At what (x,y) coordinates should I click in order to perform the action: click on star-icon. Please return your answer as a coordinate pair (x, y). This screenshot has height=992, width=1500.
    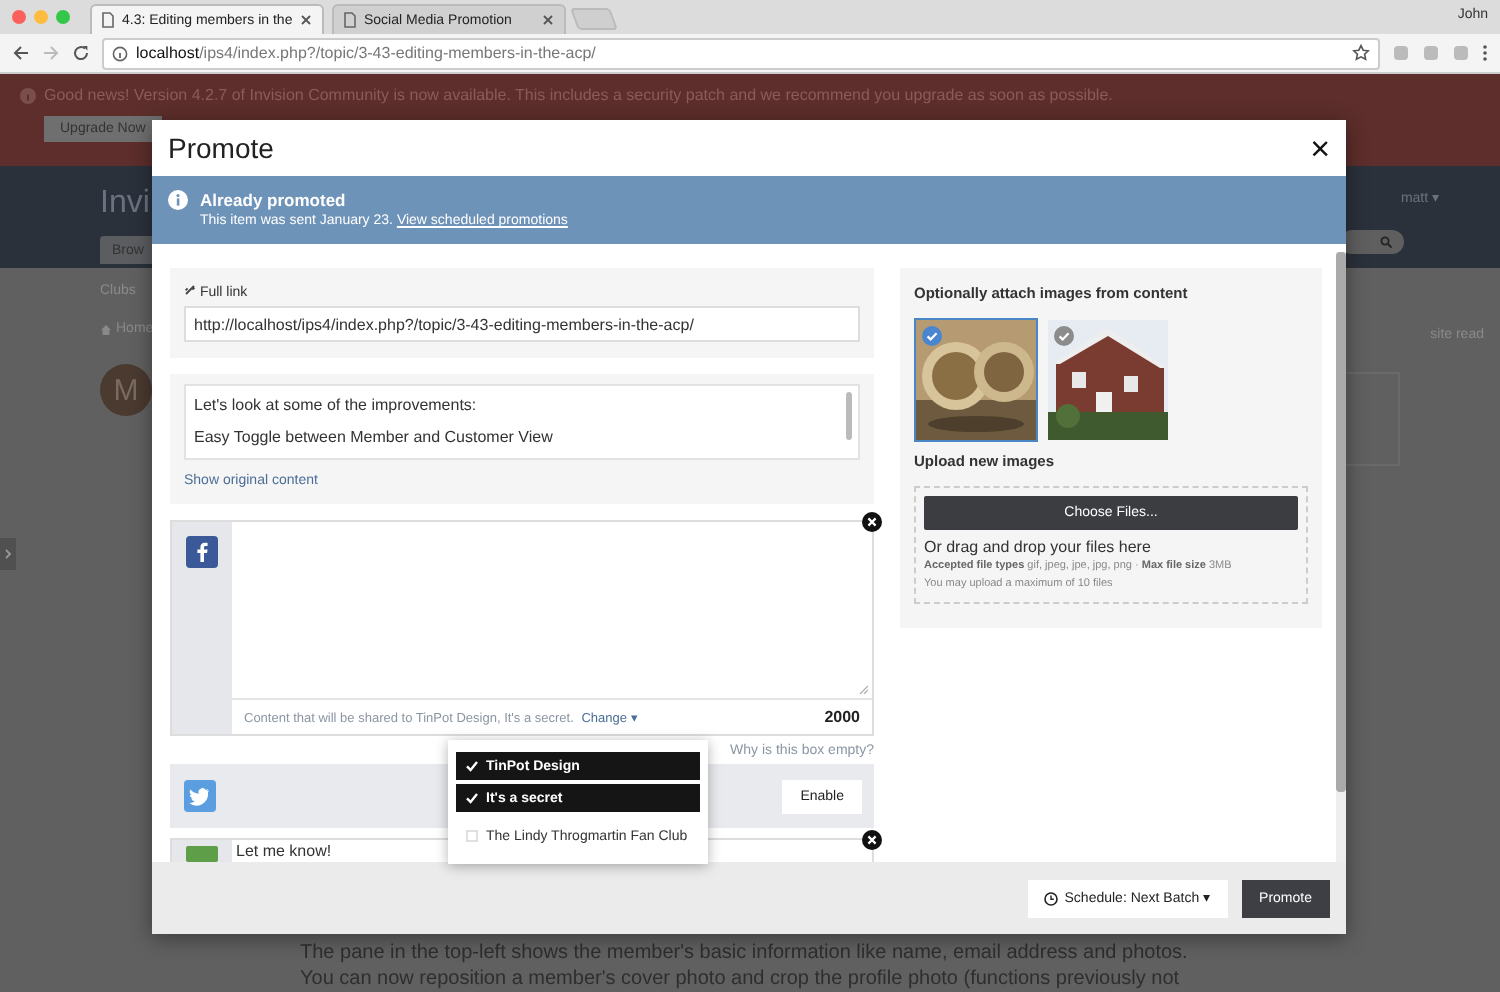
    Looking at the image, I should click on (1361, 53).